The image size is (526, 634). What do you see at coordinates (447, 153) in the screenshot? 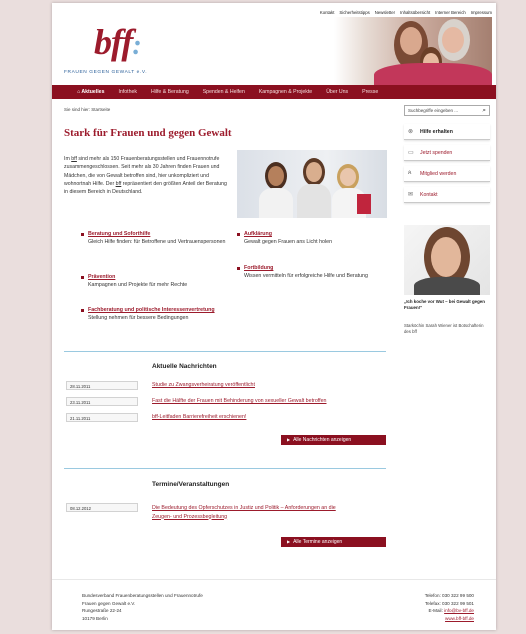
I see `sidebar-item-spenden: ▭ Jetzt spenden` at bounding box center [447, 153].